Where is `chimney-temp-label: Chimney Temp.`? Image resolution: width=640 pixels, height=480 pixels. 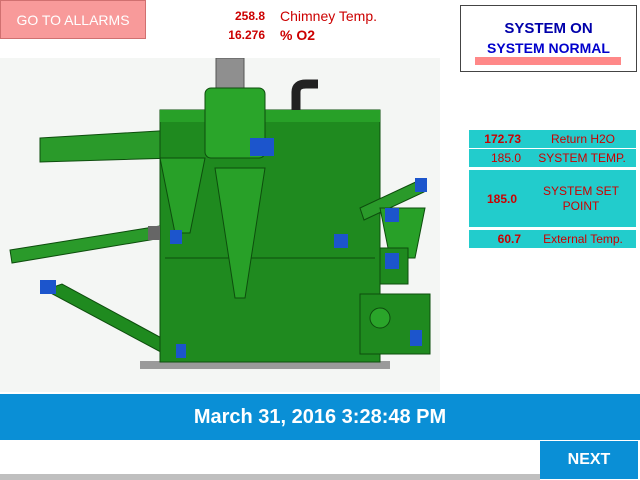
chimney-temp-label: Chimney Temp. is located at coordinates (329, 16).